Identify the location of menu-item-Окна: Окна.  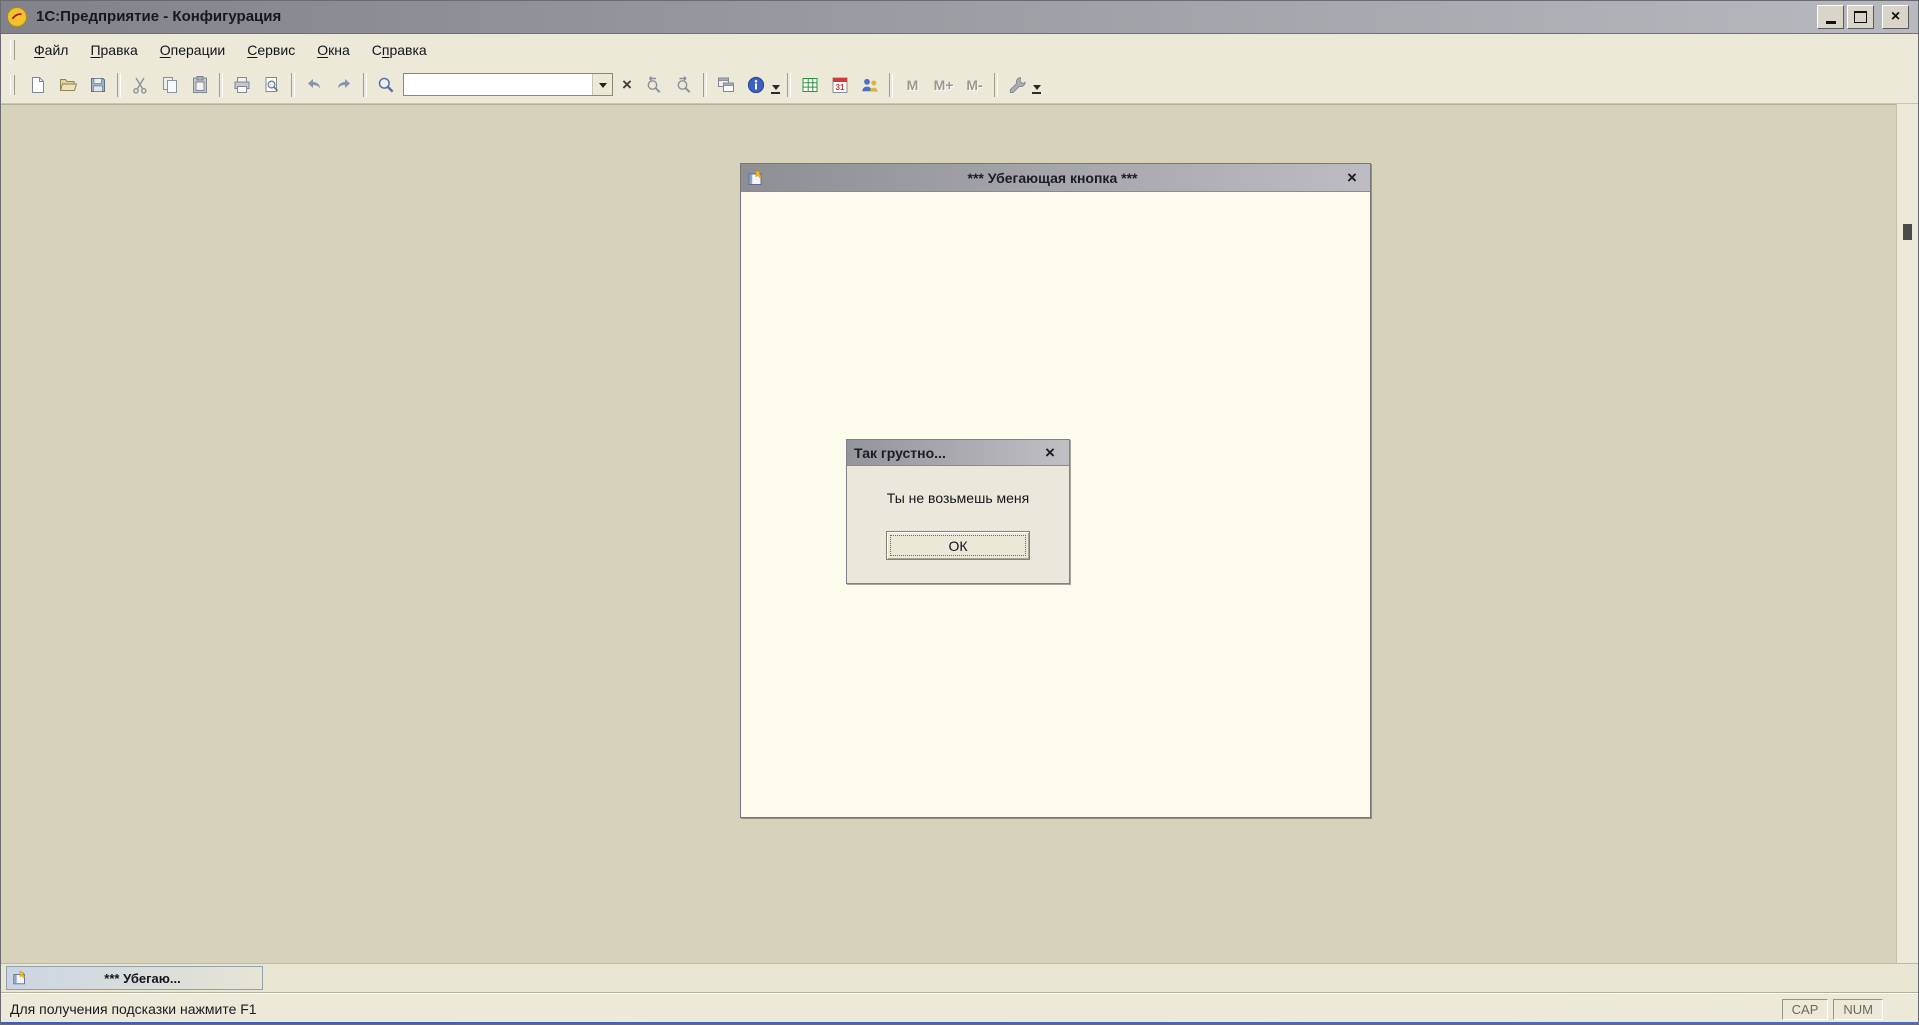
(333, 50).